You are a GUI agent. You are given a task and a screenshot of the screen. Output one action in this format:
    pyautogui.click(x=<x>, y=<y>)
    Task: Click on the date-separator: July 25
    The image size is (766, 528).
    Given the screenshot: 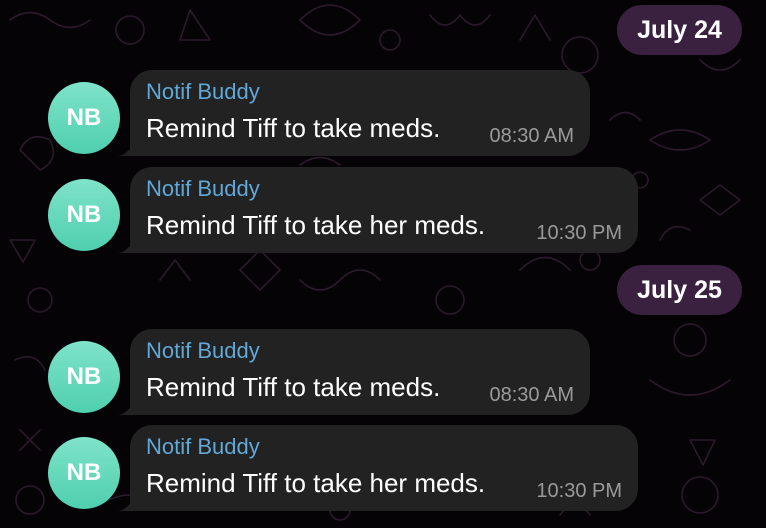 What is the action you would take?
    pyautogui.click(x=679, y=290)
    